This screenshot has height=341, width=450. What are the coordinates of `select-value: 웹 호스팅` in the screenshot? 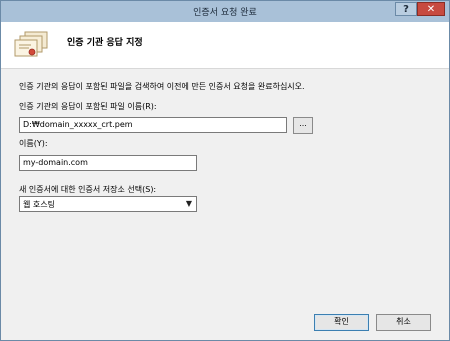 It's located at (39, 204).